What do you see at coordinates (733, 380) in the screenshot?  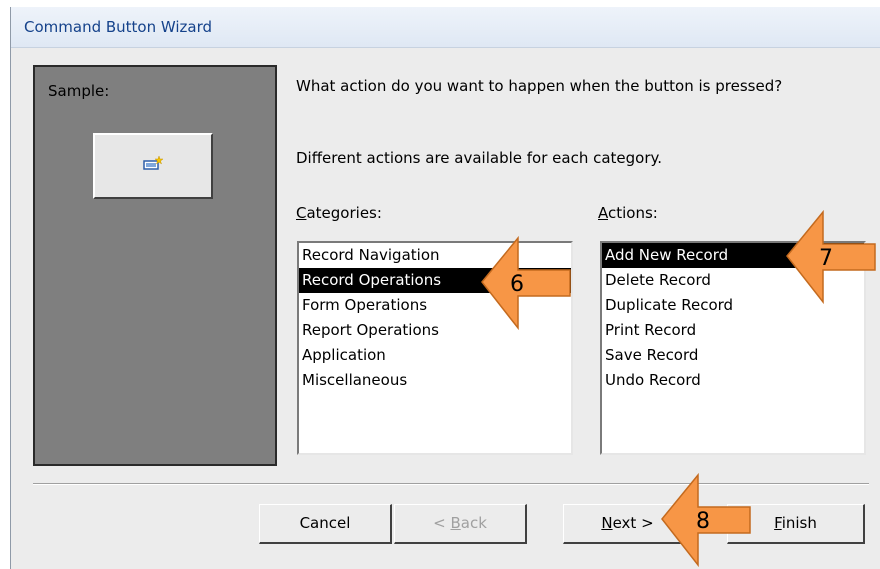 I see `action-item-undo-record: Undo Record` at bounding box center [733, 380].